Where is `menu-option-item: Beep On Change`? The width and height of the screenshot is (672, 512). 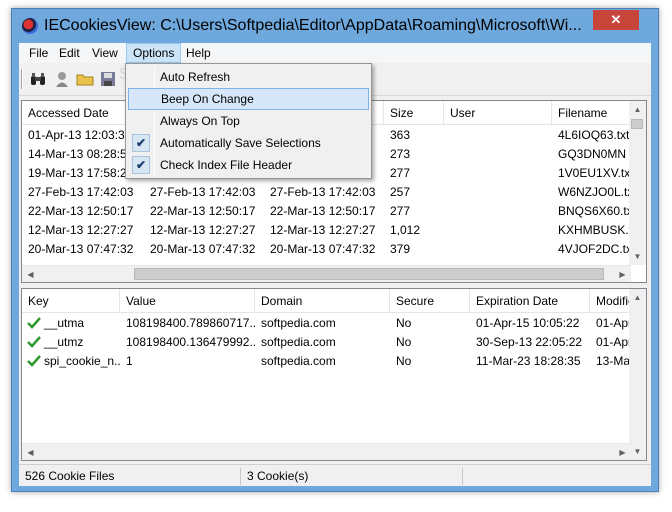 menu-option-item: Beep On Change is located at coordinates (248, 99).